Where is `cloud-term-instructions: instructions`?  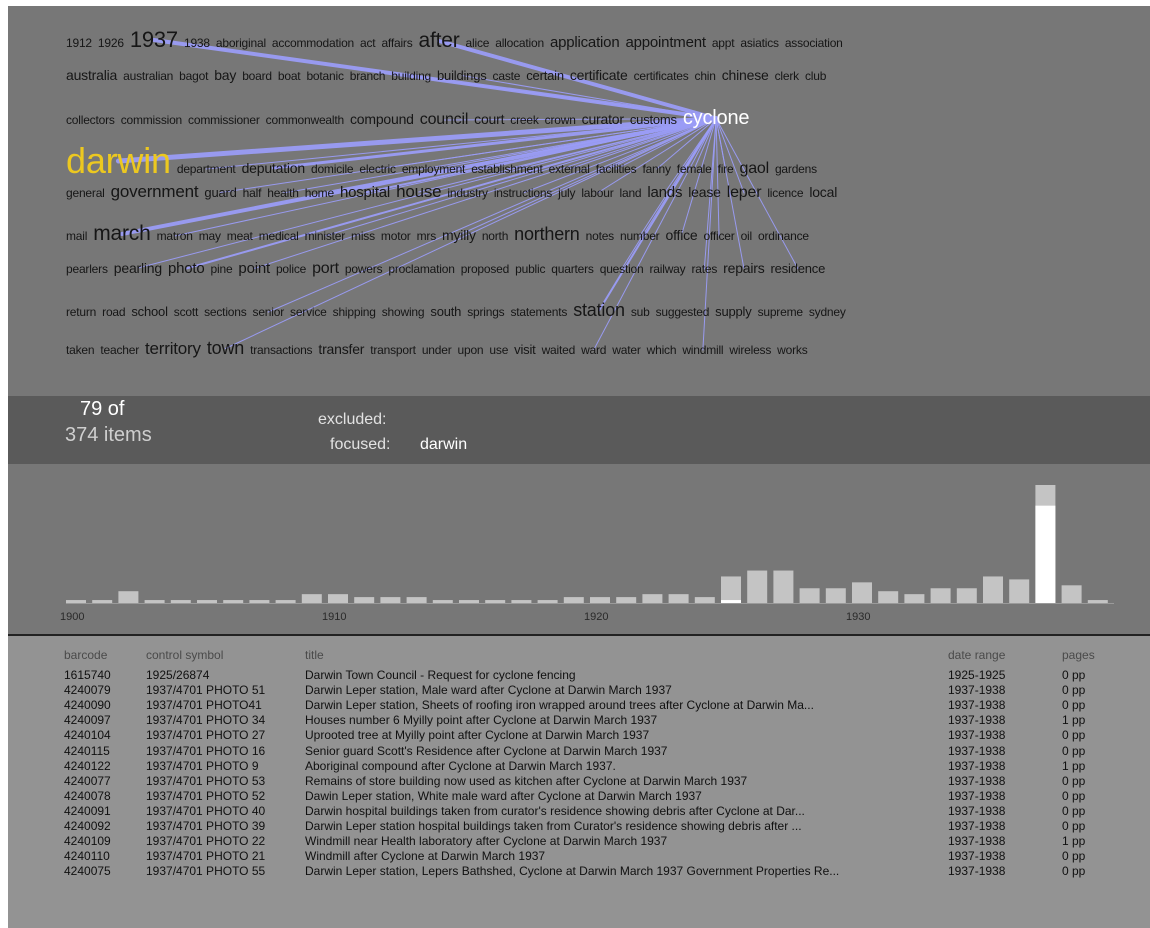
cloud-term-instructions: instructions is located at coordinates (523, 193).